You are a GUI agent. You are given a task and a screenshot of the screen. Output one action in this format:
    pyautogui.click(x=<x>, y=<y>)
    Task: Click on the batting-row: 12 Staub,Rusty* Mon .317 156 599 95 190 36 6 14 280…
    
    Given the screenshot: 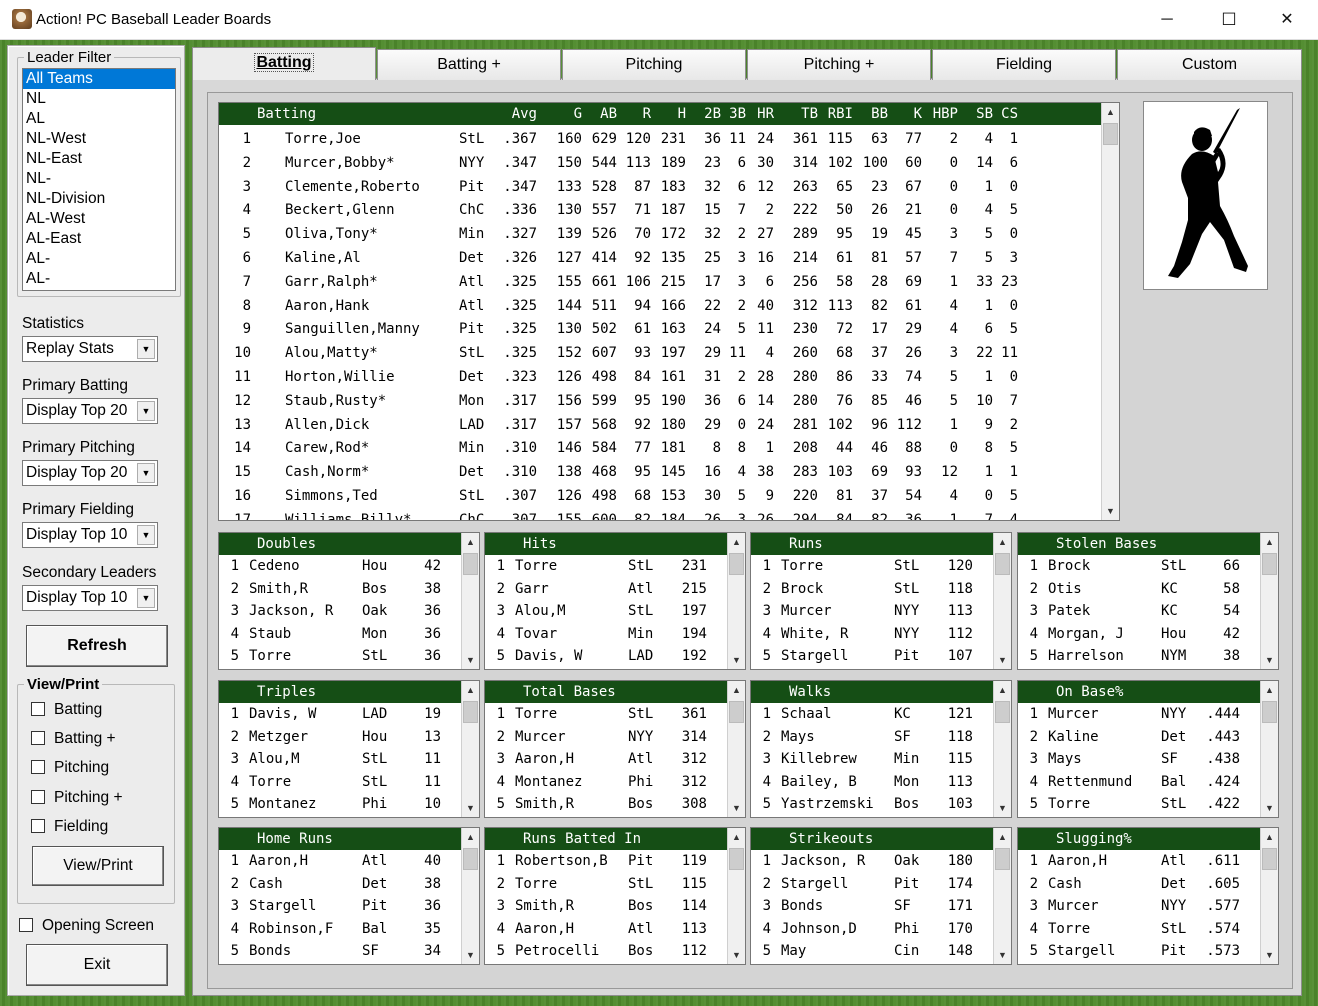 What is the action you would take?
    pyautogui.click(x=660, y=401)
    